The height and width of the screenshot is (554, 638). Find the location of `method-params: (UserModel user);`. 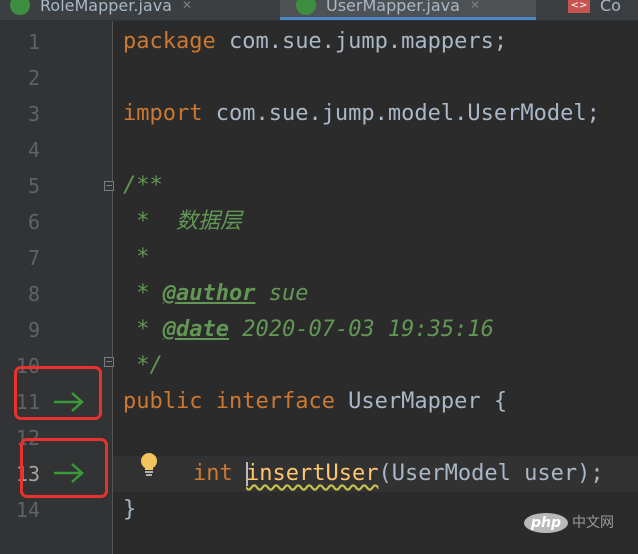

method-params: (UserModel user); is located at coordinates (491, 473).